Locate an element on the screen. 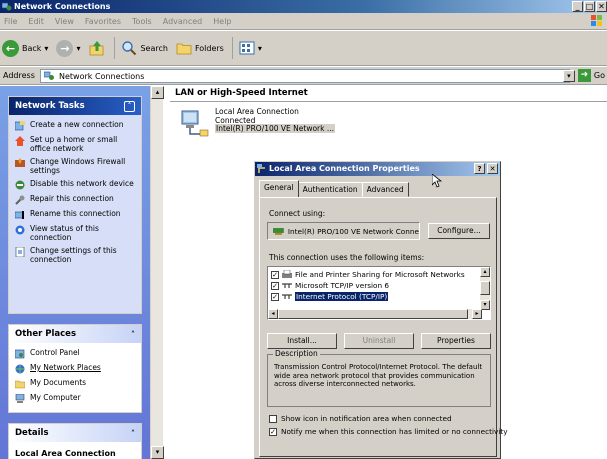  forward-button: → ▾ is located at coordinates (68, 48).